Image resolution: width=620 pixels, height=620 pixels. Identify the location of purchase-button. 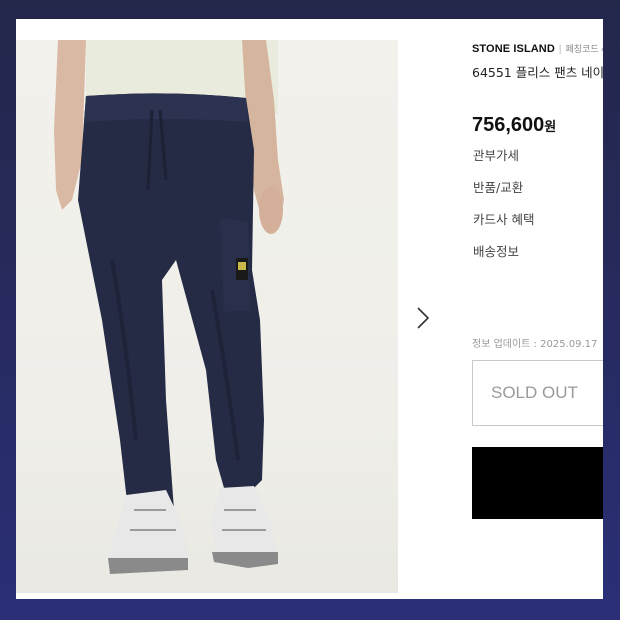
(537, 483).